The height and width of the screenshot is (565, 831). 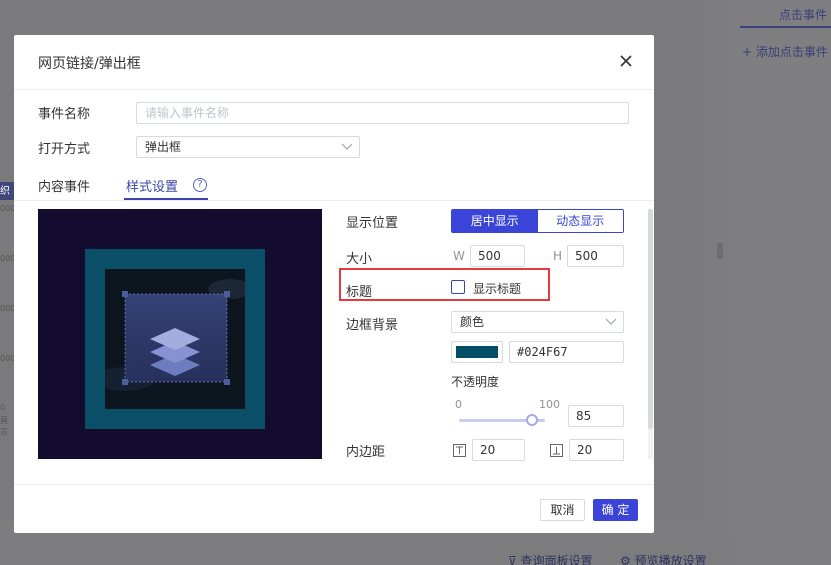 I want to click on canvas-scroll-handle, so click(x=720, y=251).